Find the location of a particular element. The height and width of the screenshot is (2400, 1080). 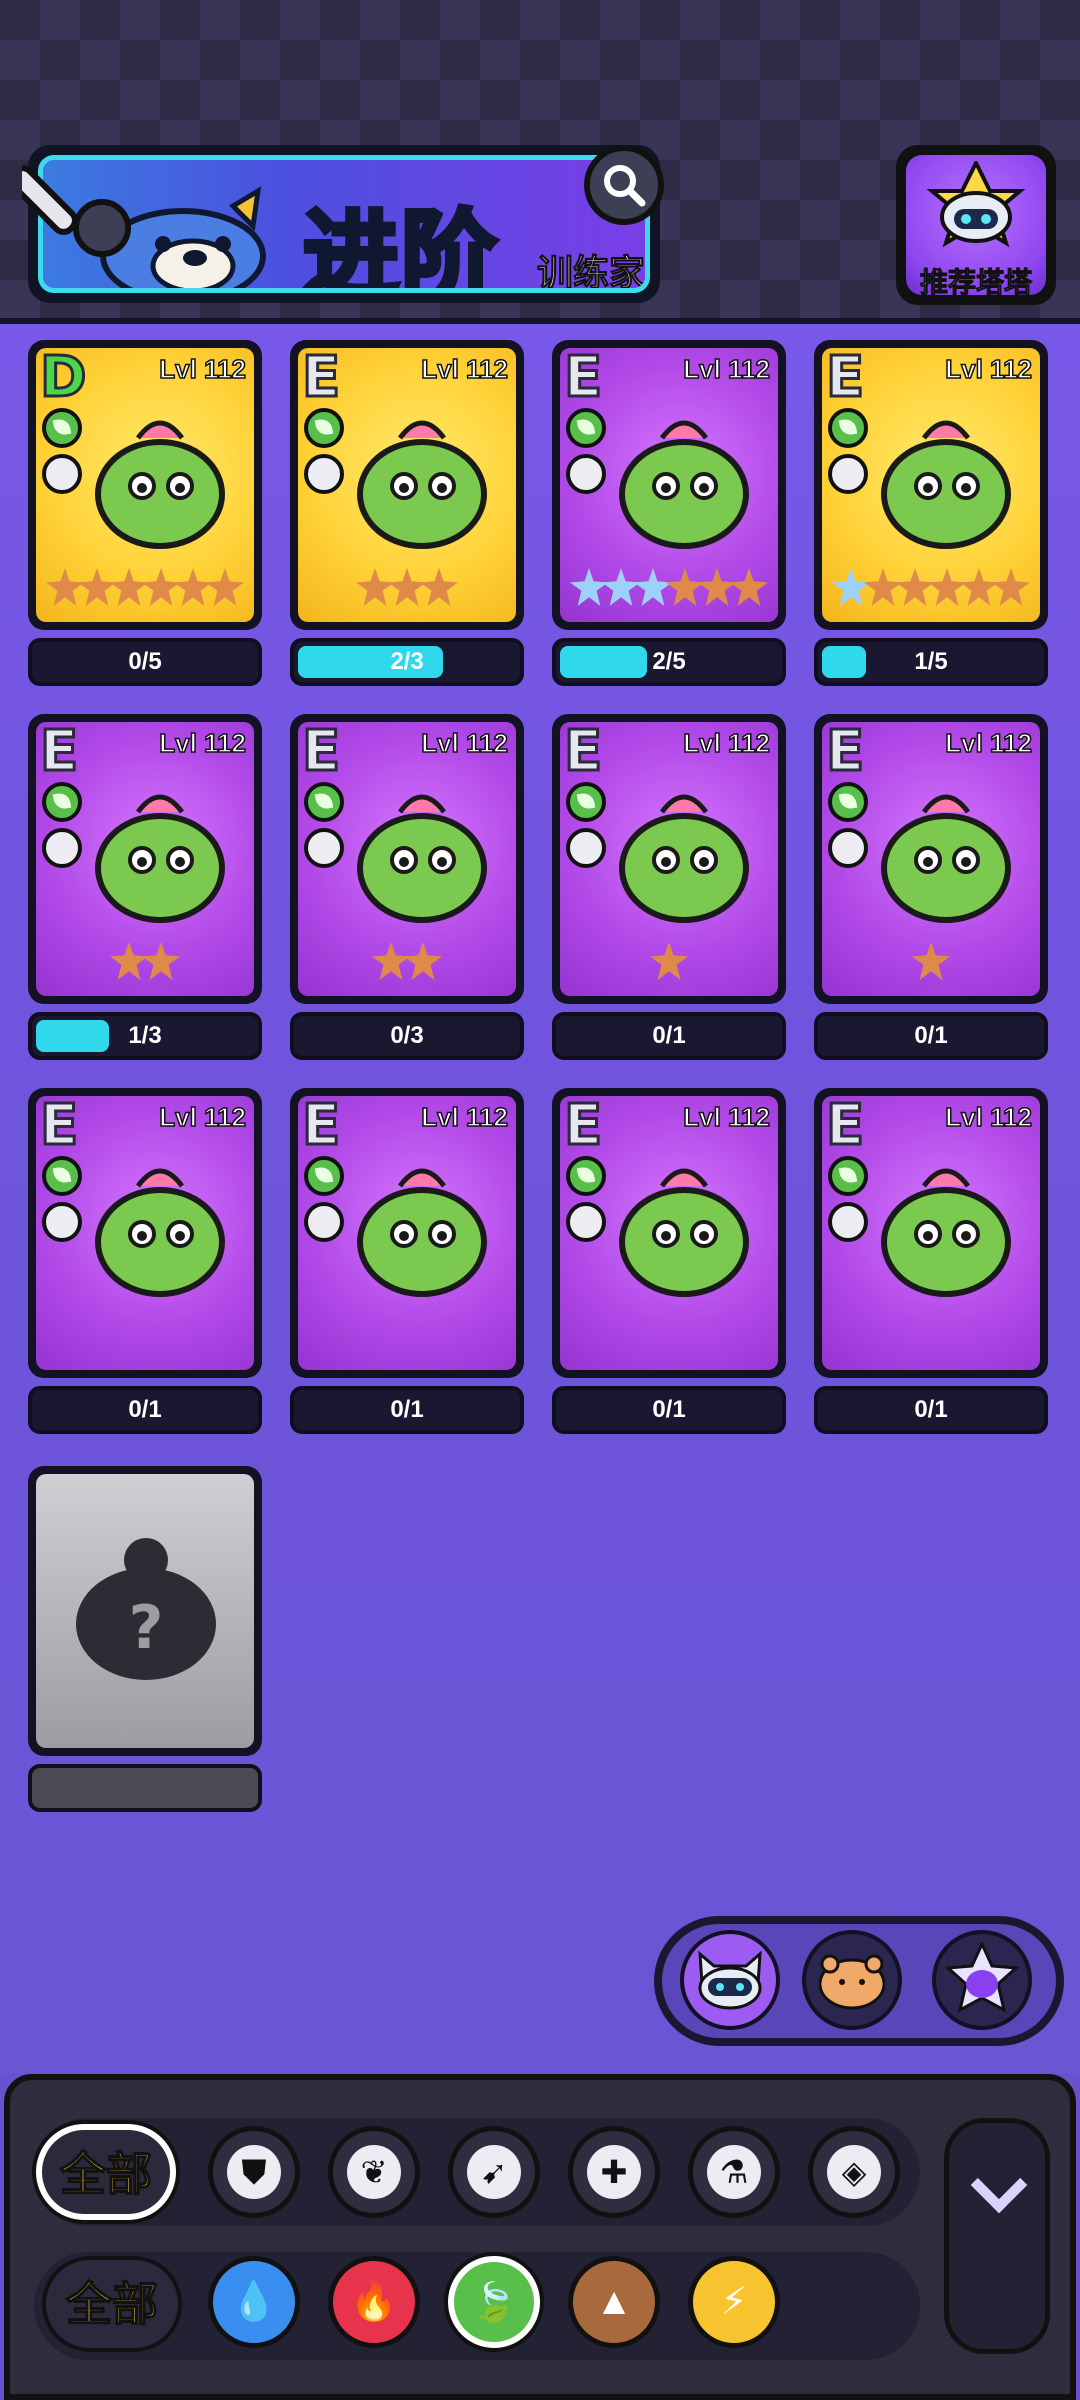

cross-icon: ✚ is located at coordinates (614, 2172).